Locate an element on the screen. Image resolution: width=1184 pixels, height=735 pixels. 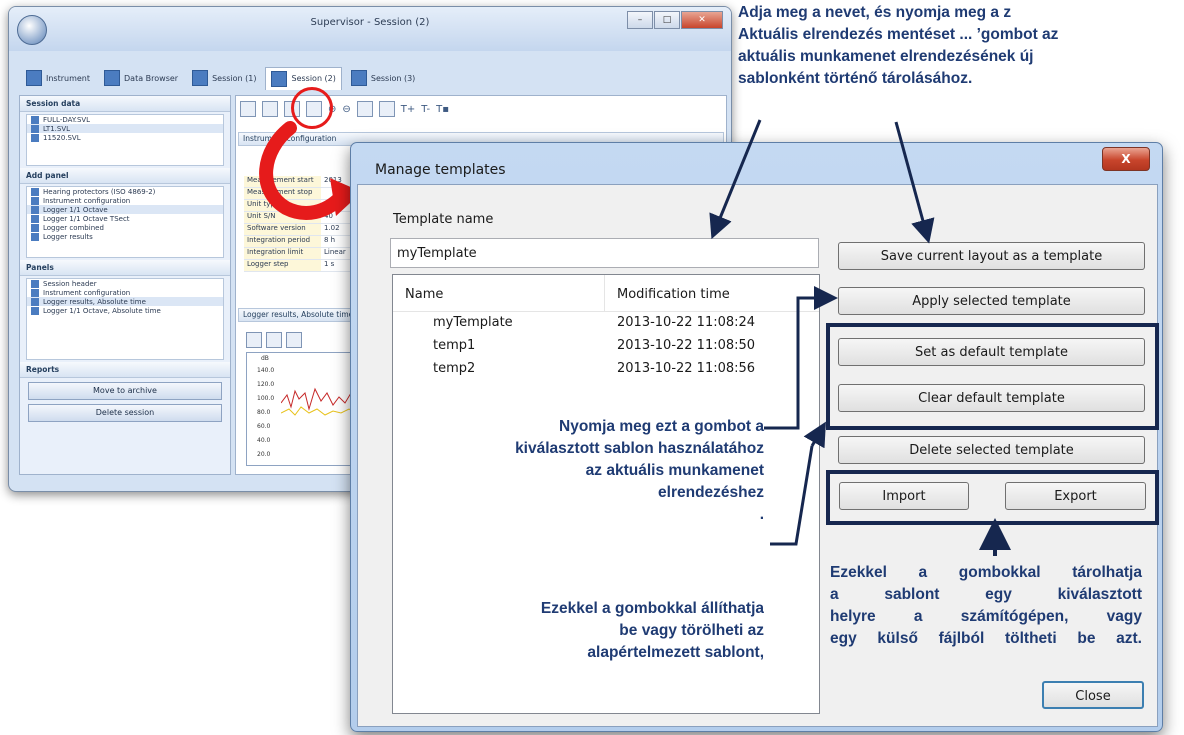
list-item: Session header is located at coordinates (125, 283).